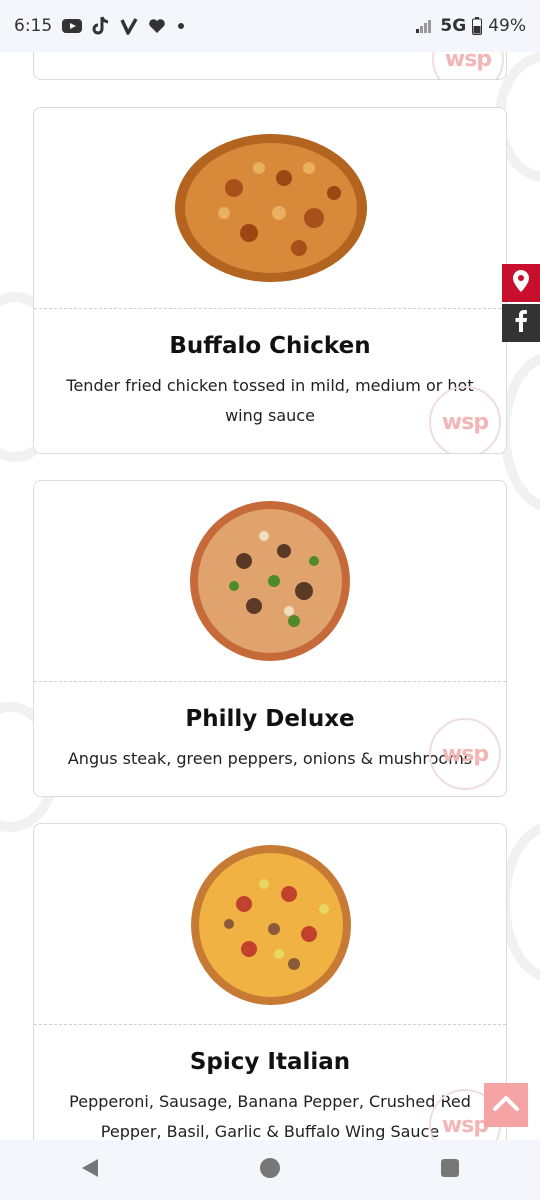 The image size is (540, 1200). I want to click on nav-recents-button, so click(450, 1170).